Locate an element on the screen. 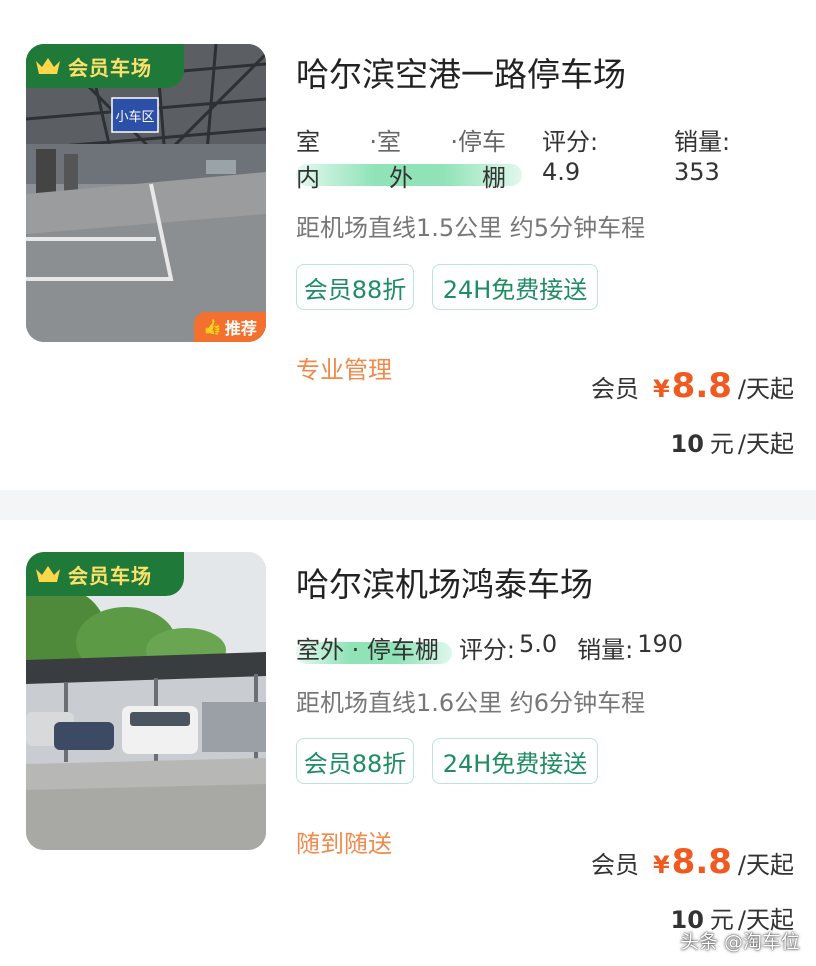 The width and height of the screenshot is (816, 966). parking-photo-image: 小车区 is located at coordinates (146, 193).